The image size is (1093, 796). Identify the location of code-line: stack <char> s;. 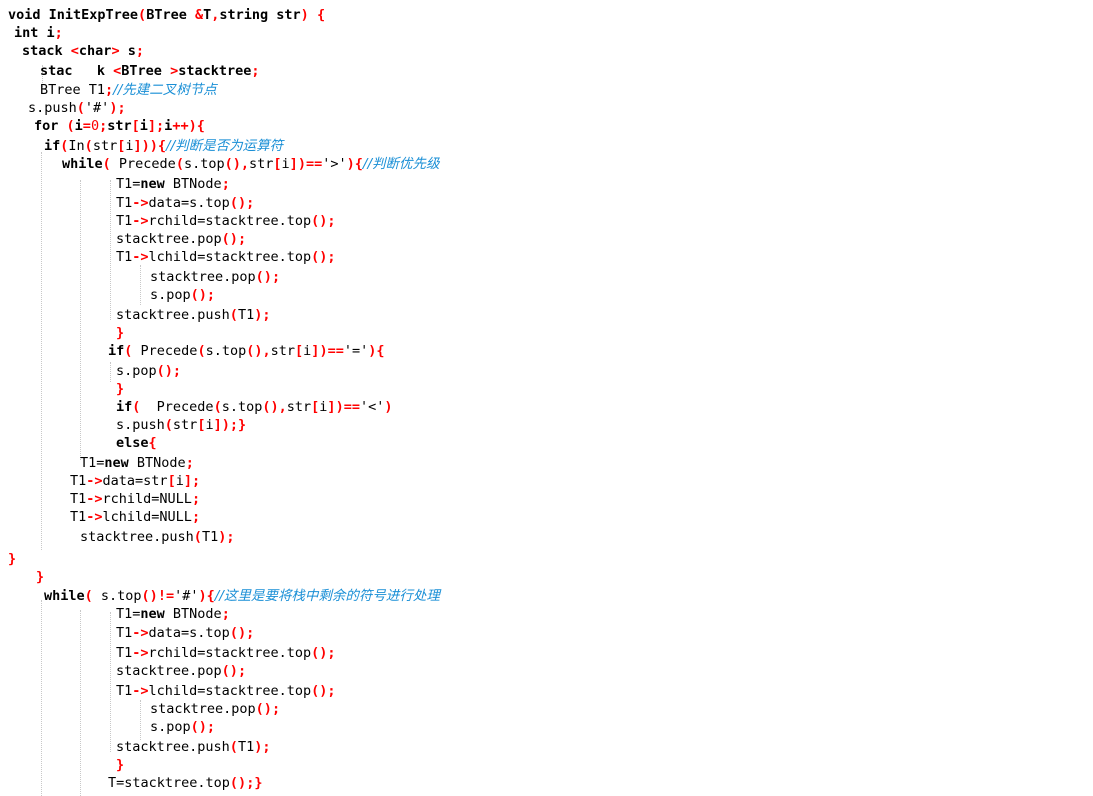
(83, 51).